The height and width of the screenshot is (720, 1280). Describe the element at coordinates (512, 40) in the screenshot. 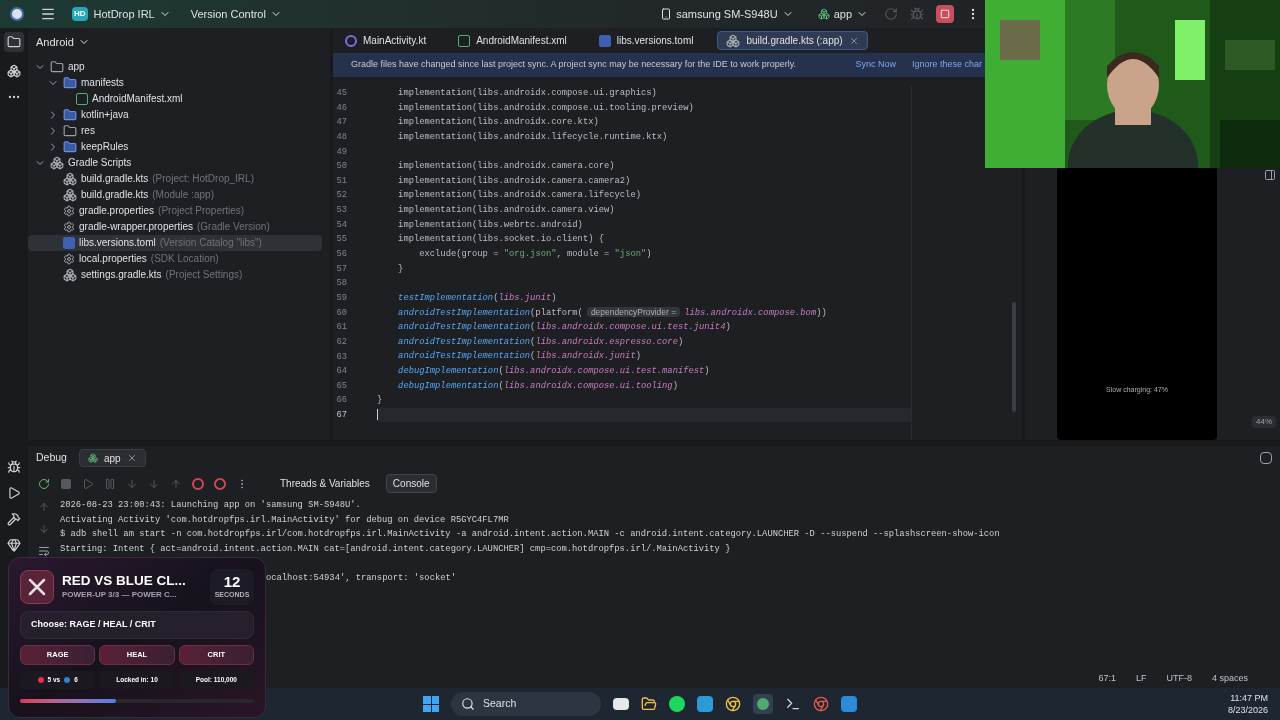

I see `editor-tab: AndroidManifest.xml` at that location.